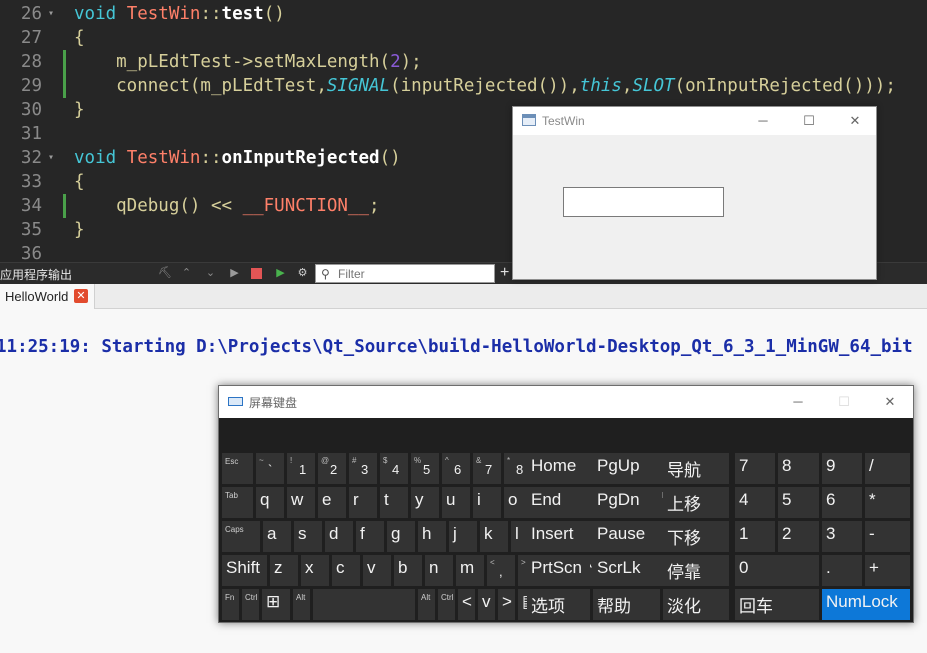 The width and height of the screenshot is (927, 653). What do you see at coordinates (842, 468) in the screenshot?
I see `numpad-key: 9` at bounding box center [842, 468].